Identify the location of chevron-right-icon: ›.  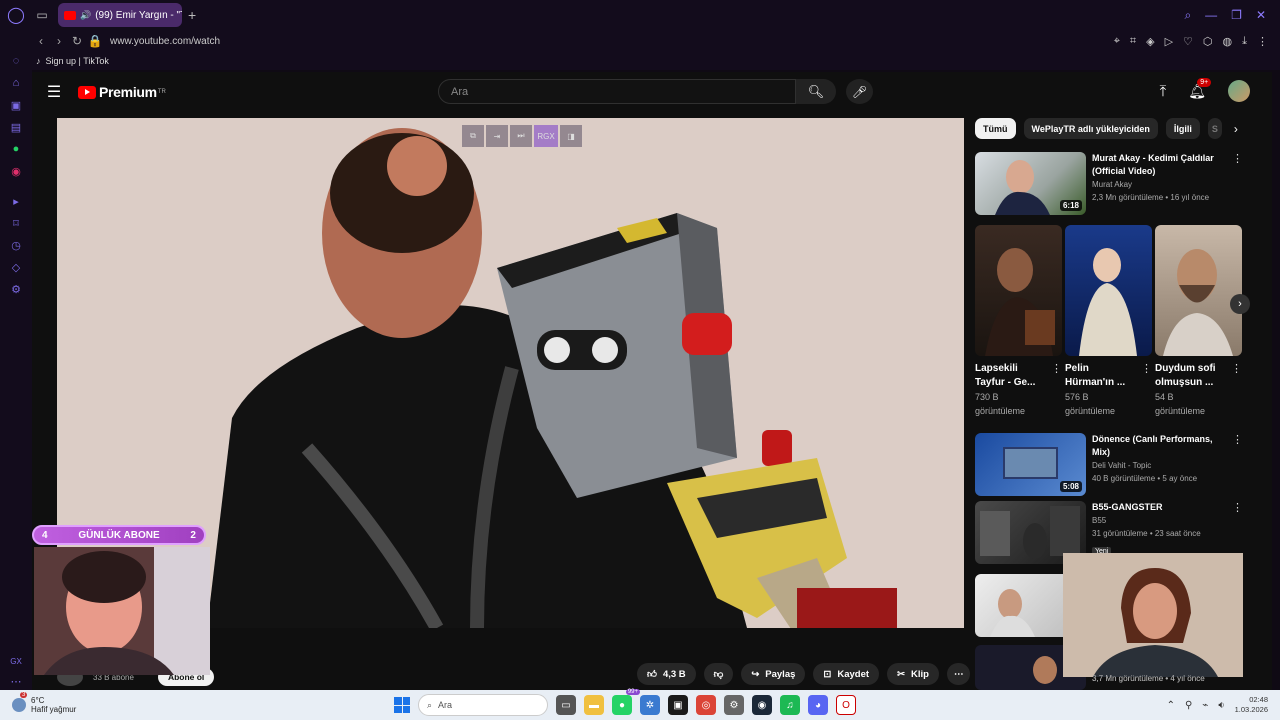
(1236, 129).